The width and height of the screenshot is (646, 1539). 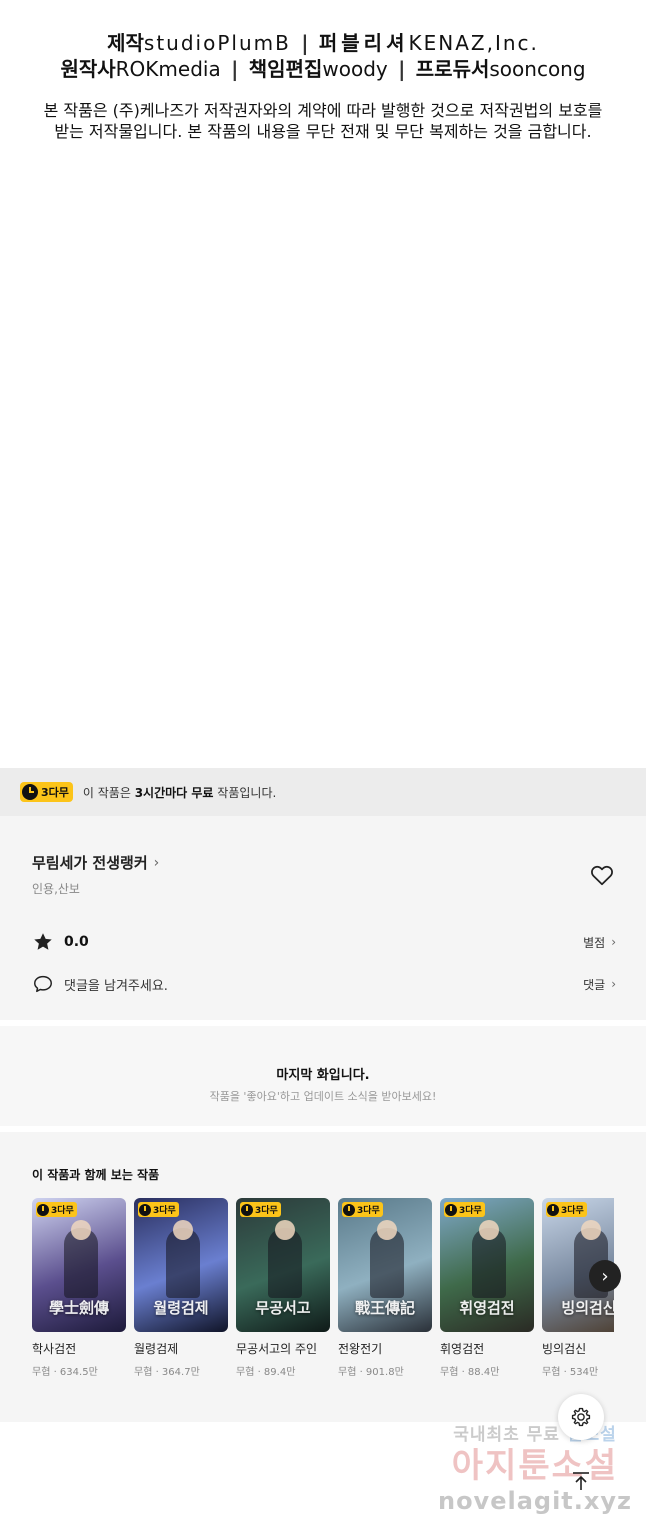 I want to click on rating-row: 0.0 별점 ›, so click(x=324, y=942).